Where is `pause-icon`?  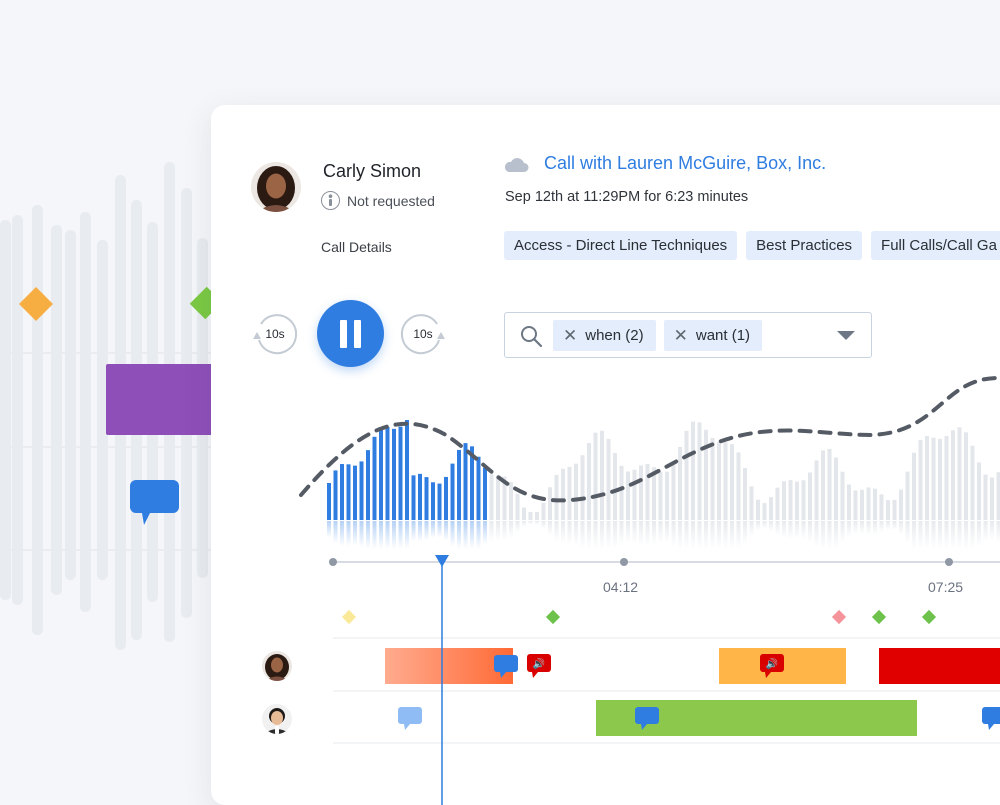 pause-icon is located at coordinates (357, 334).